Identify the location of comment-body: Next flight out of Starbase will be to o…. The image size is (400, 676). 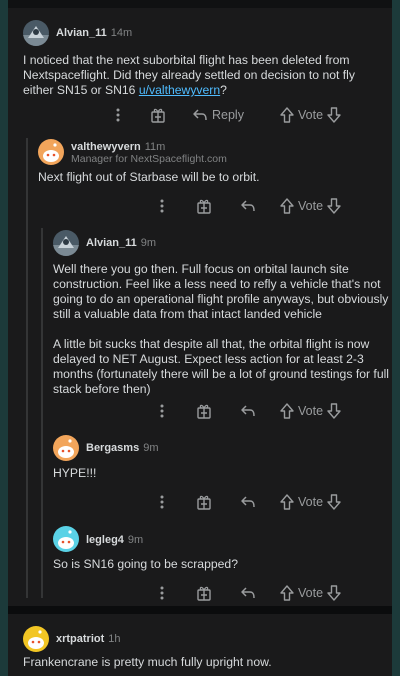
(149, 177).